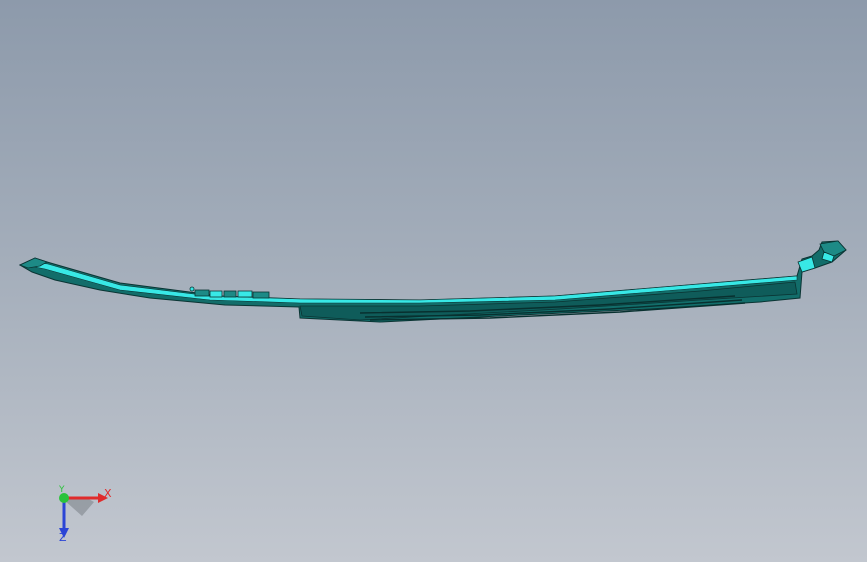 This screenshot has width=867, height=562. What do you see at coordinates (80, 515) in the screenshot?
I see `axis-triad: X Y Z` at bounding box center [80, 515].